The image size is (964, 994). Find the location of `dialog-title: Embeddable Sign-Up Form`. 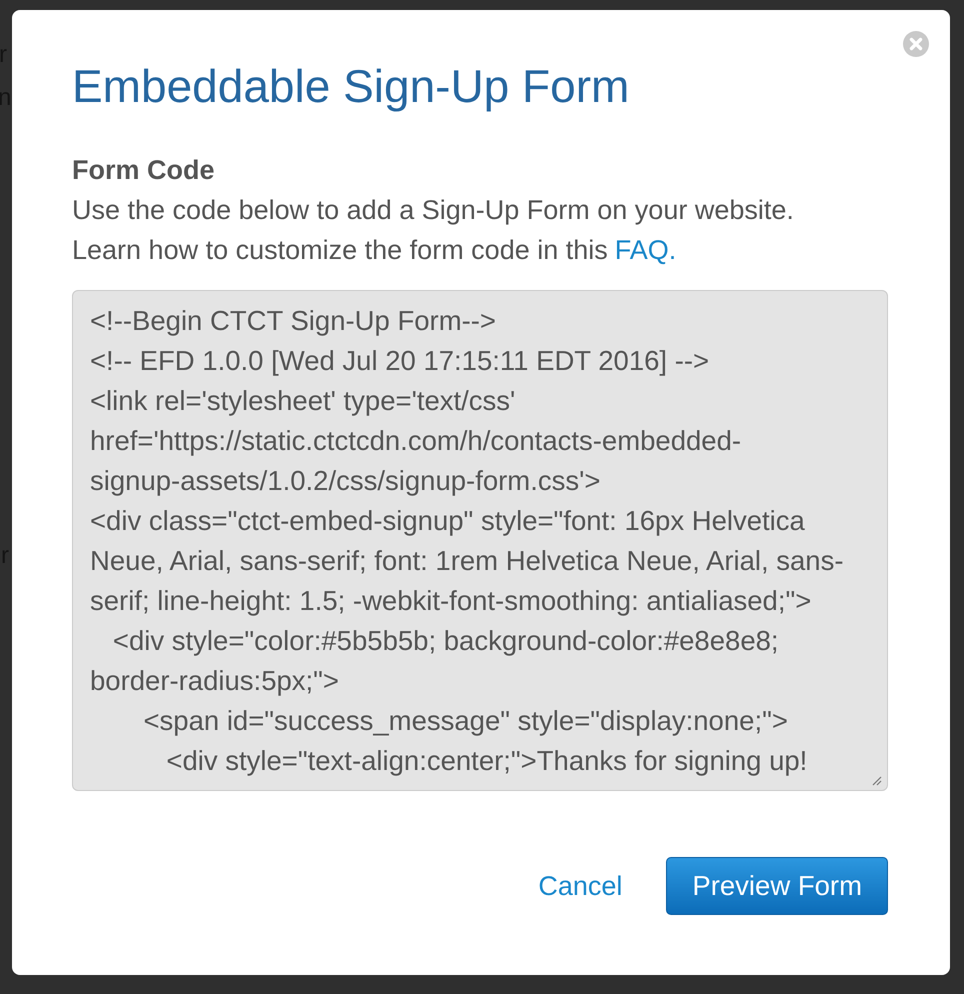

dialog-title: Embeddable Sign-Up Form is located at coordinates (351, 86).